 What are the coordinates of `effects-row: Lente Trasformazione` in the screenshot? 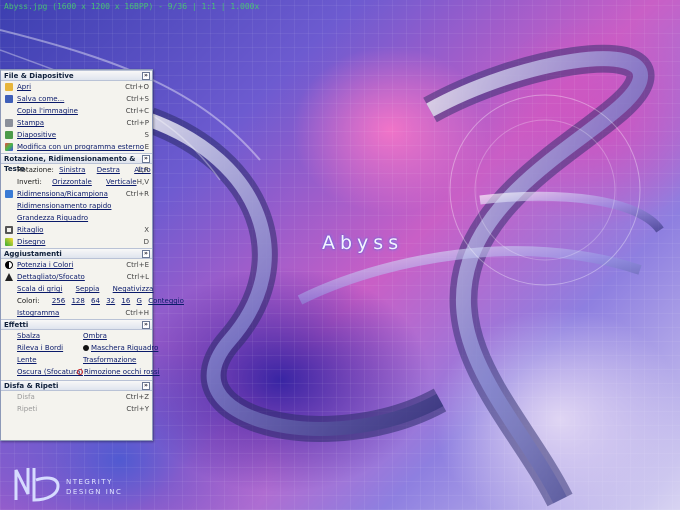 It's located at (76, 360).